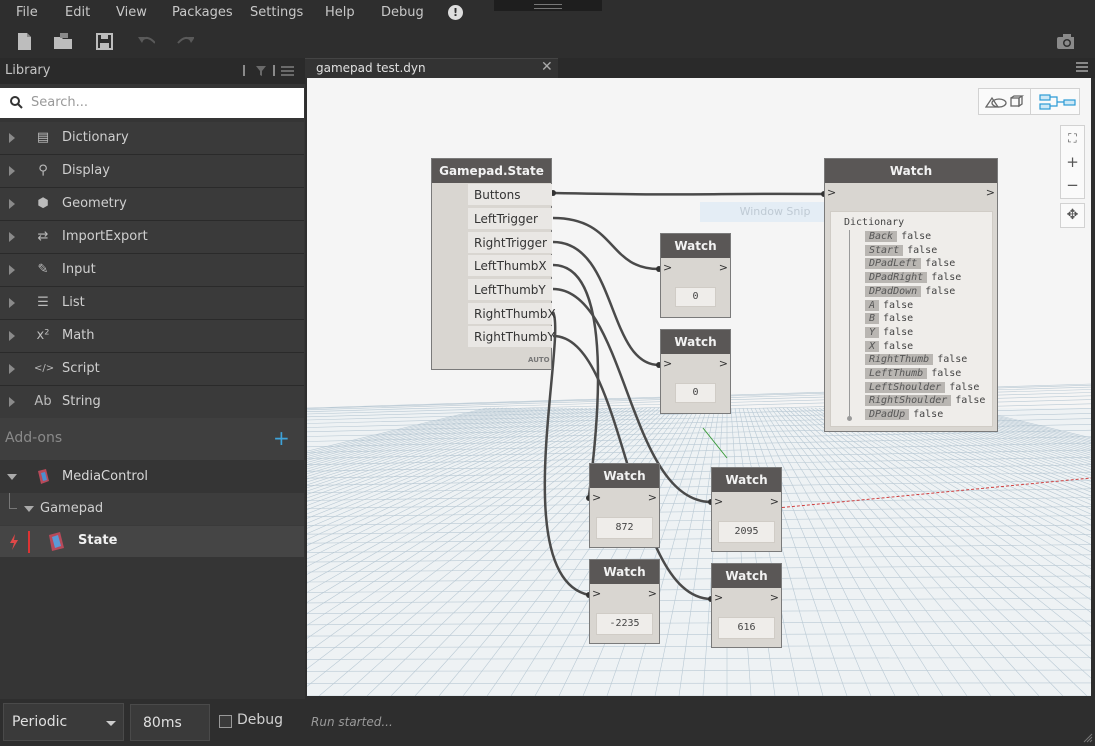 This screenshot has height=746, width=1095. What do you see at coordinates (152, 204) in the screenshot?
I see `category-geometry: ⬢ Geometry` at bounding box center [152, 204].